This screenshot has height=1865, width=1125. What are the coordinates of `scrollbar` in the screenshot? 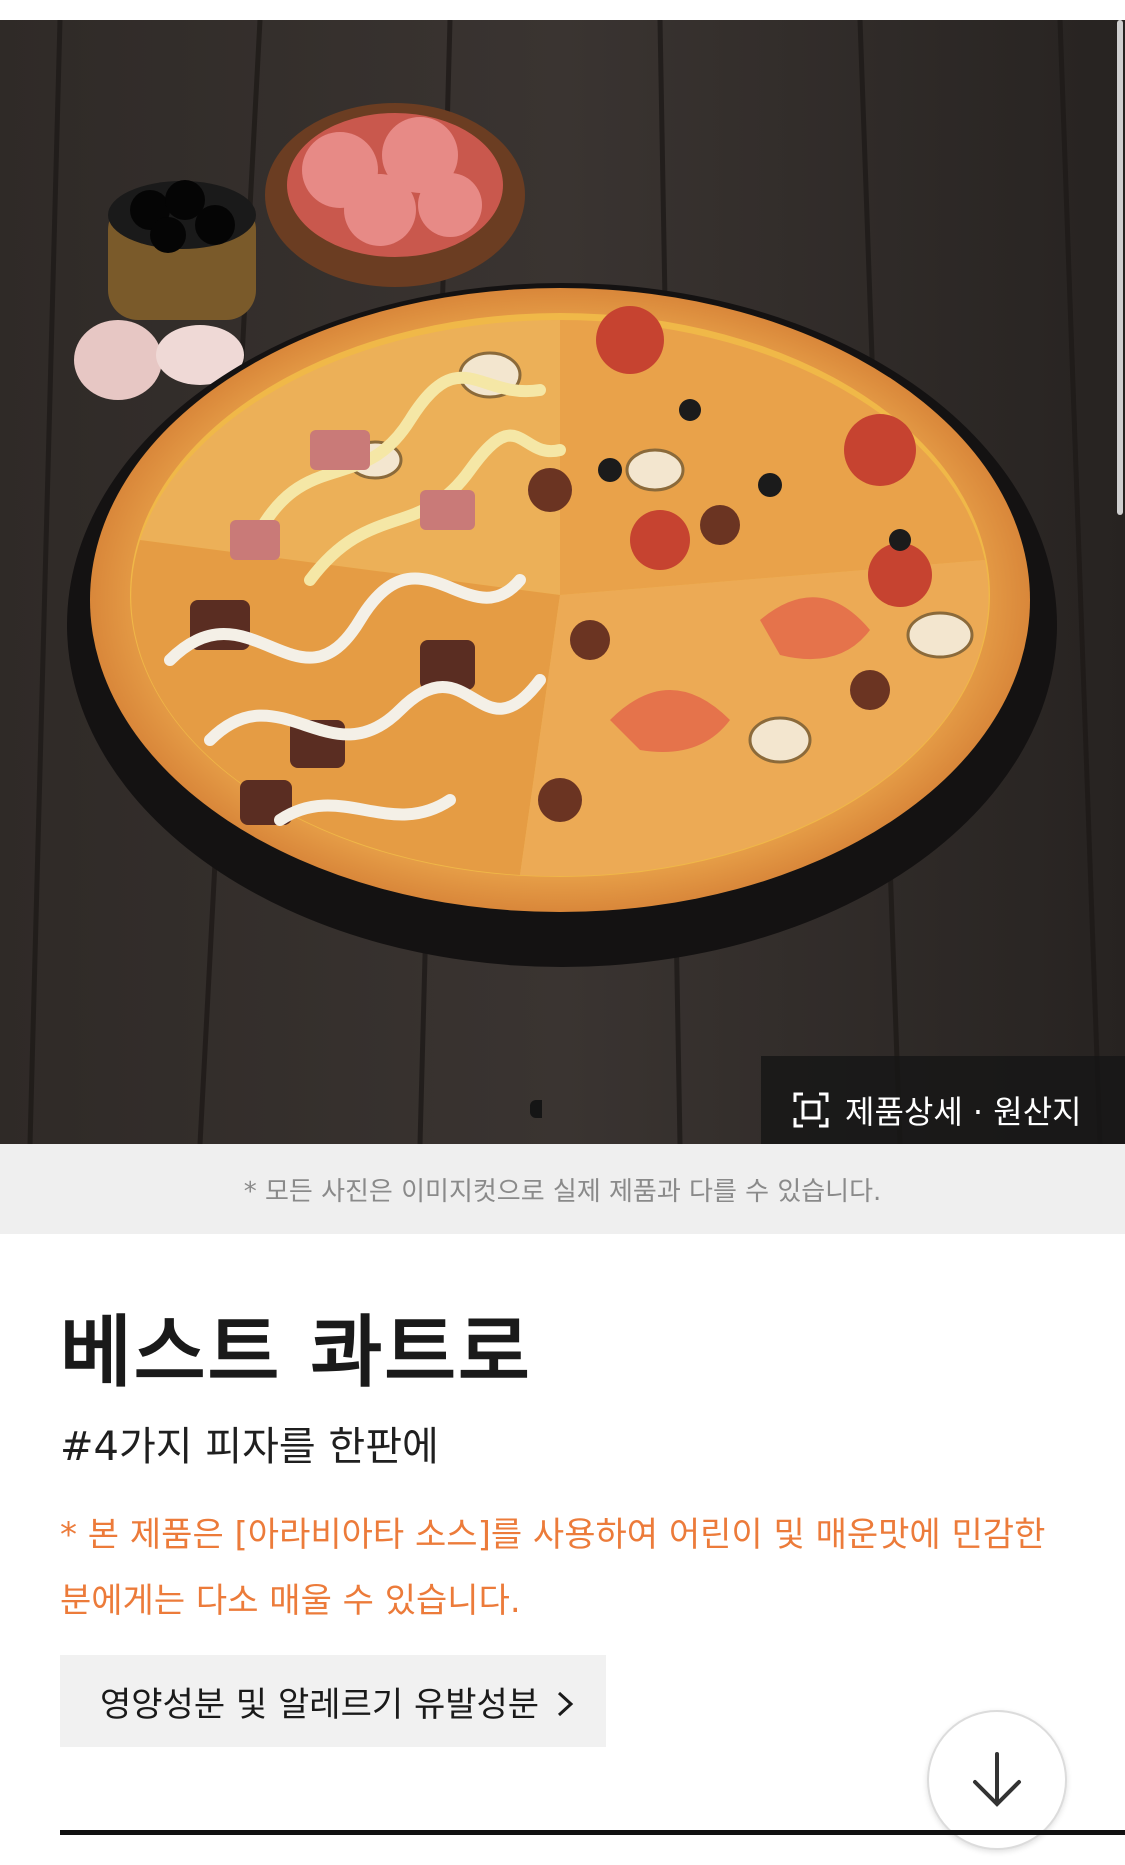 It's located at (1120, 267).